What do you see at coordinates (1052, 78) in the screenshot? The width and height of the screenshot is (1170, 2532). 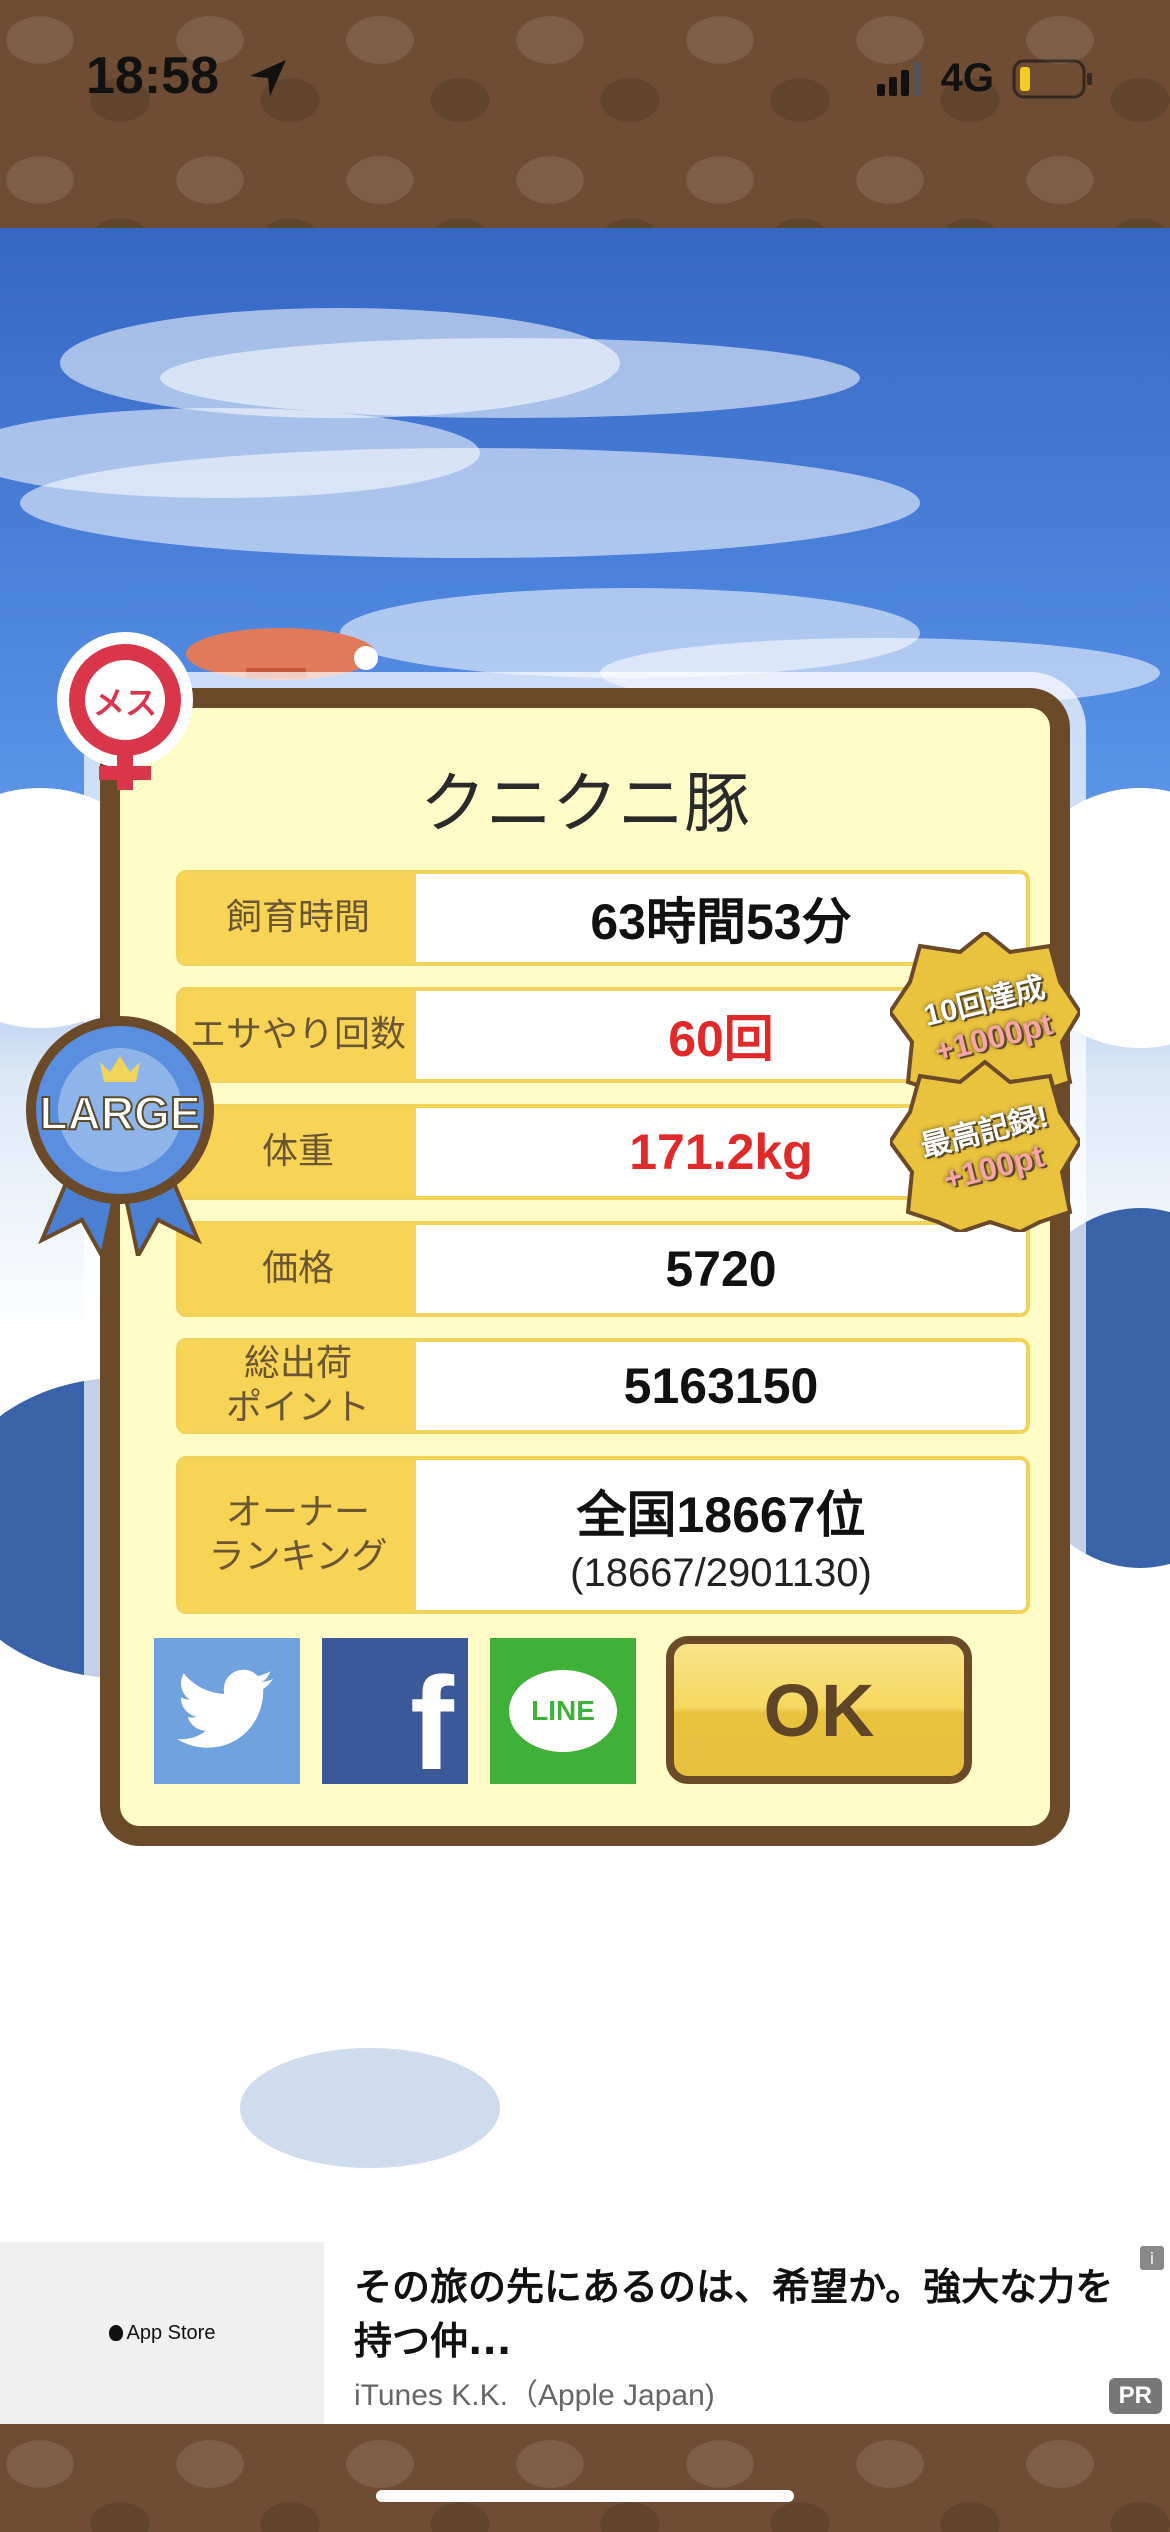 I see `battery-icon` at bounding box center [1052, 78].